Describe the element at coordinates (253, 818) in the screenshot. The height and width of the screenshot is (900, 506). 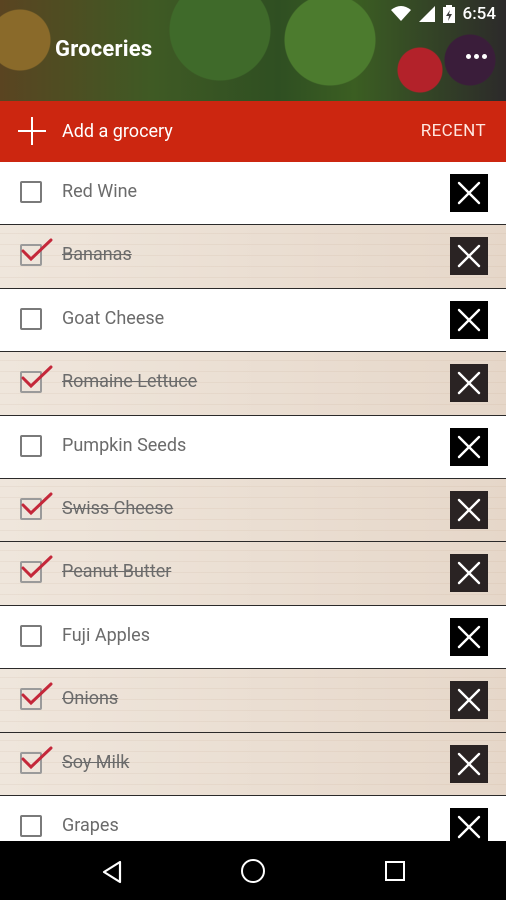
I see `list-item: Grapes` at that location.